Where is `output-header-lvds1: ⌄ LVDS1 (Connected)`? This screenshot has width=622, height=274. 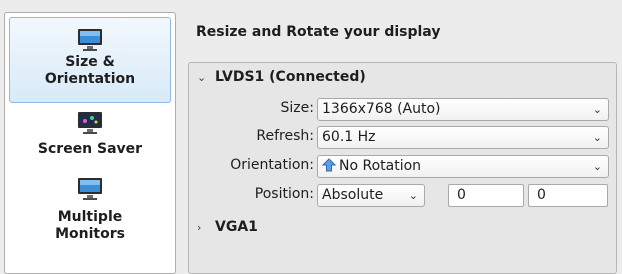 output-header-lvds1: ⌄ LVDS1 (Connected) is located at coordinates (281, 77).